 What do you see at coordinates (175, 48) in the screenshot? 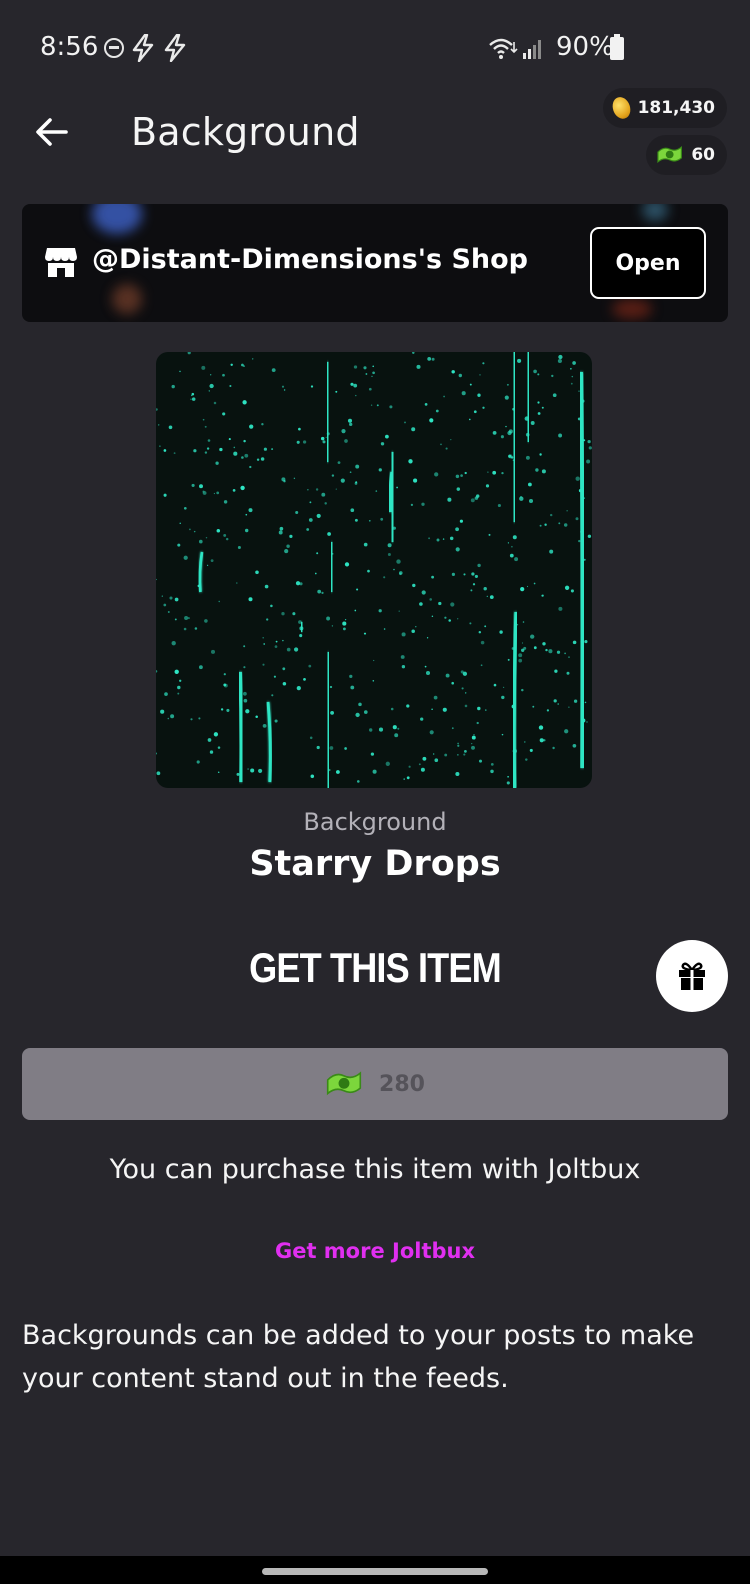
I see `bolt-icon` at bounding box center [175, 48].